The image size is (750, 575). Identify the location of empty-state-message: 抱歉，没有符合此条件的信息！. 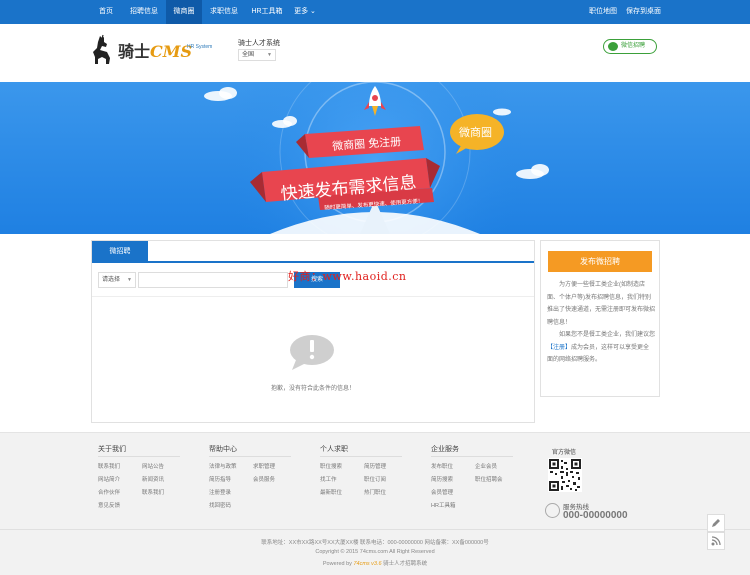
(312, 389).